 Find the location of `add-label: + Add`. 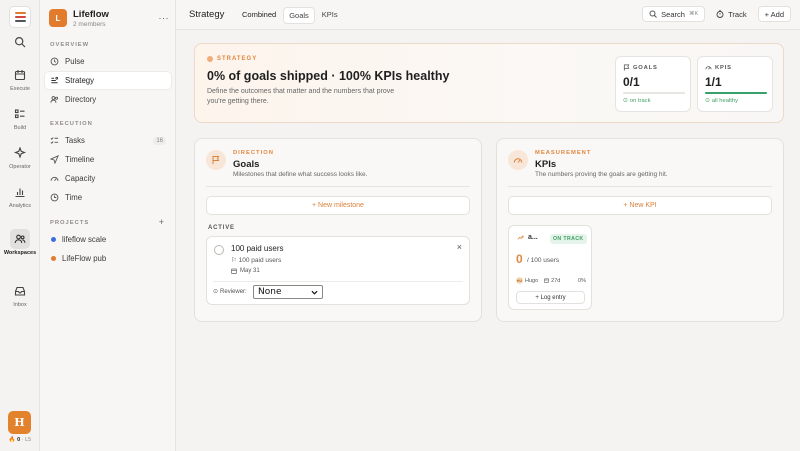

add-label: + Add is located at coordinates (774, 14).